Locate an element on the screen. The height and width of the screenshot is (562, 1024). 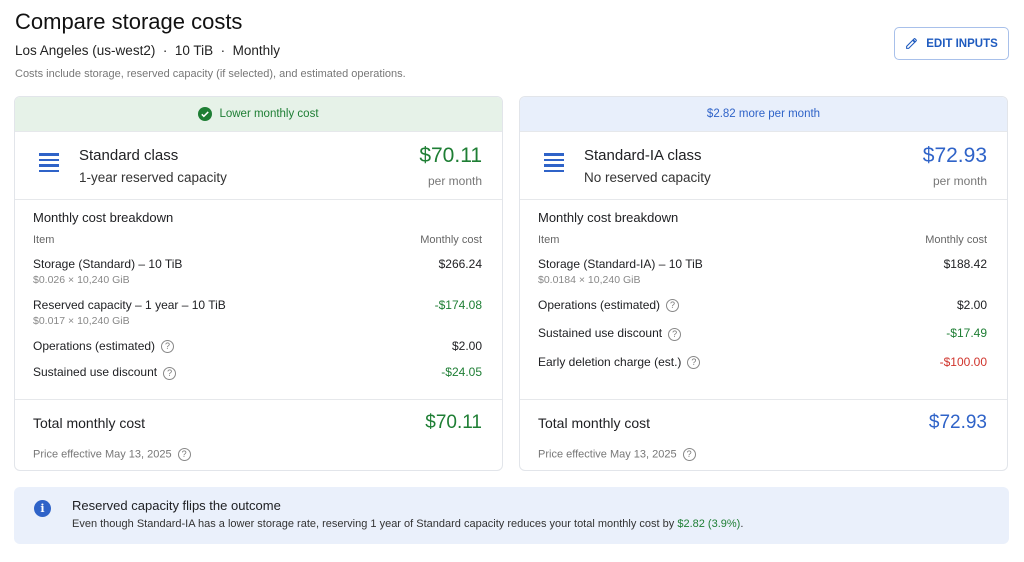
info-savings: $2.82 (3.9%) is located at coordinates (709, 524).